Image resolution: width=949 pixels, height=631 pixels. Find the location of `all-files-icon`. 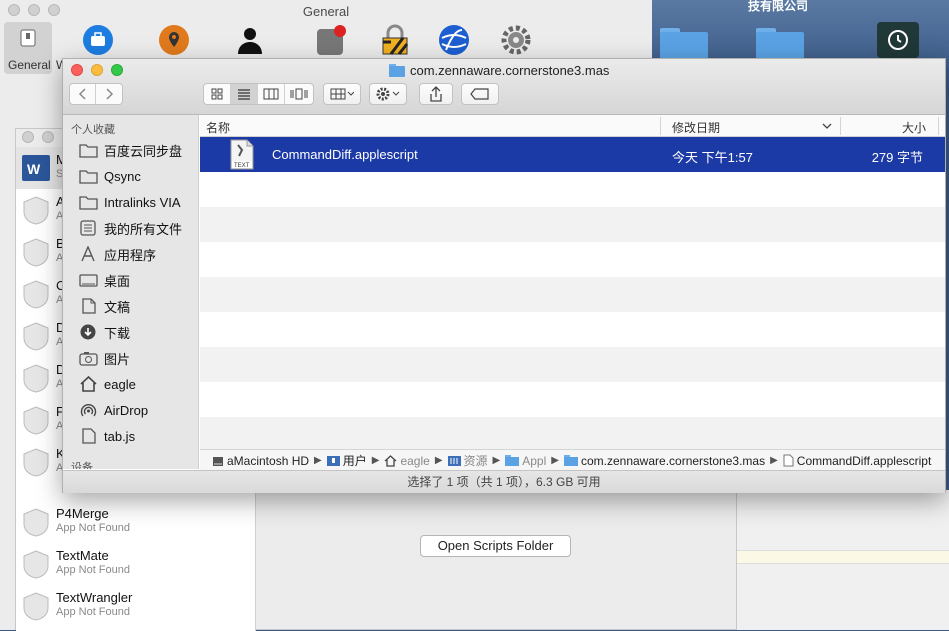

all-files-icon is located at coordinates (88, 228).